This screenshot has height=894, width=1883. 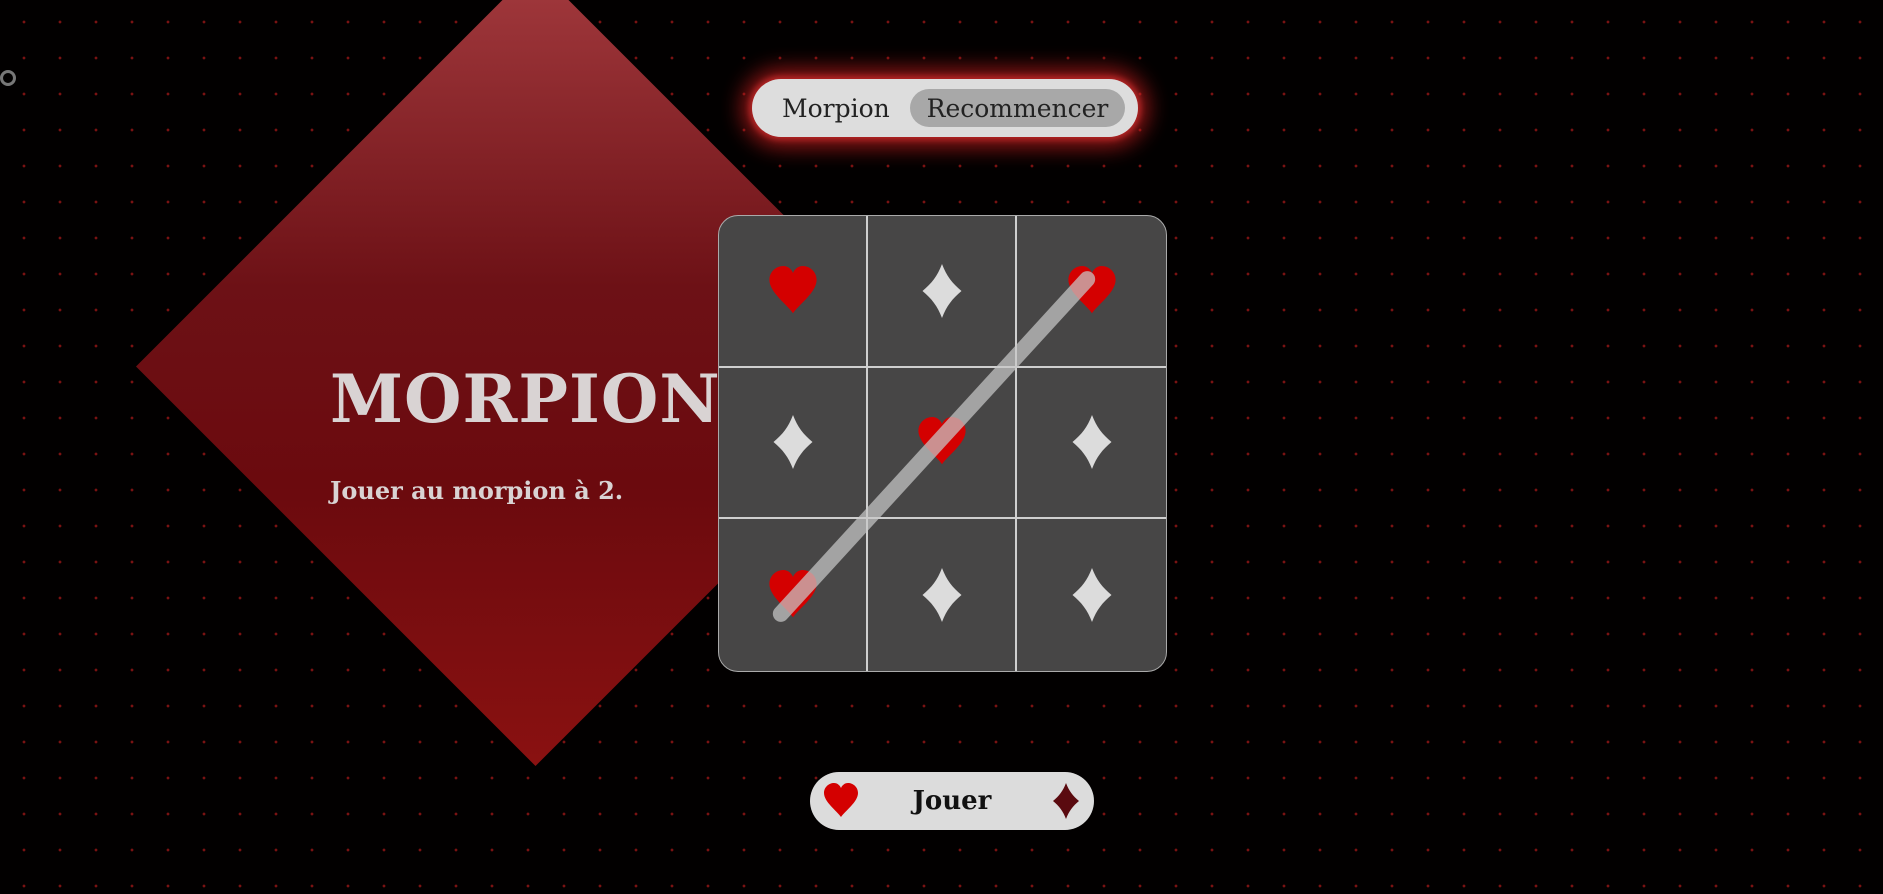 I want to click on top-navbar: Morpion Recommencer, so click(x=945, y=108).